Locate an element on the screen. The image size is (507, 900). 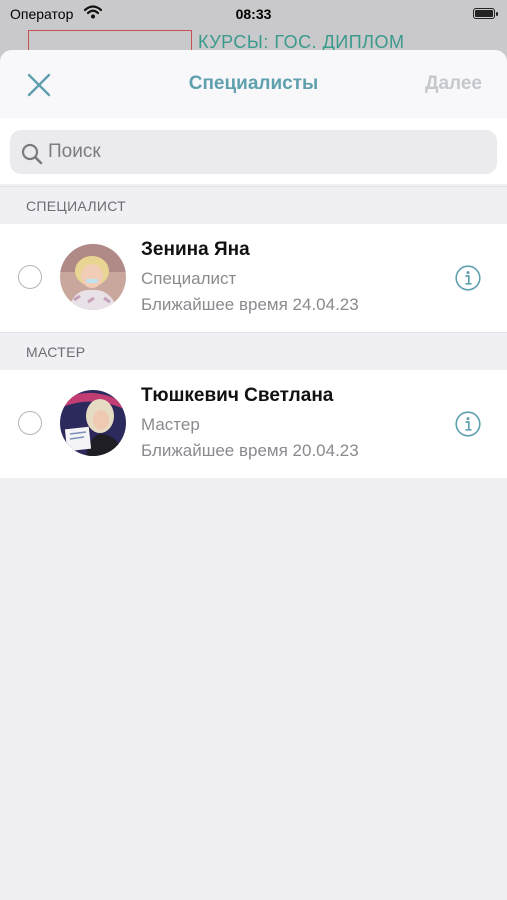
search-icon is located at coordinates (32, 156).